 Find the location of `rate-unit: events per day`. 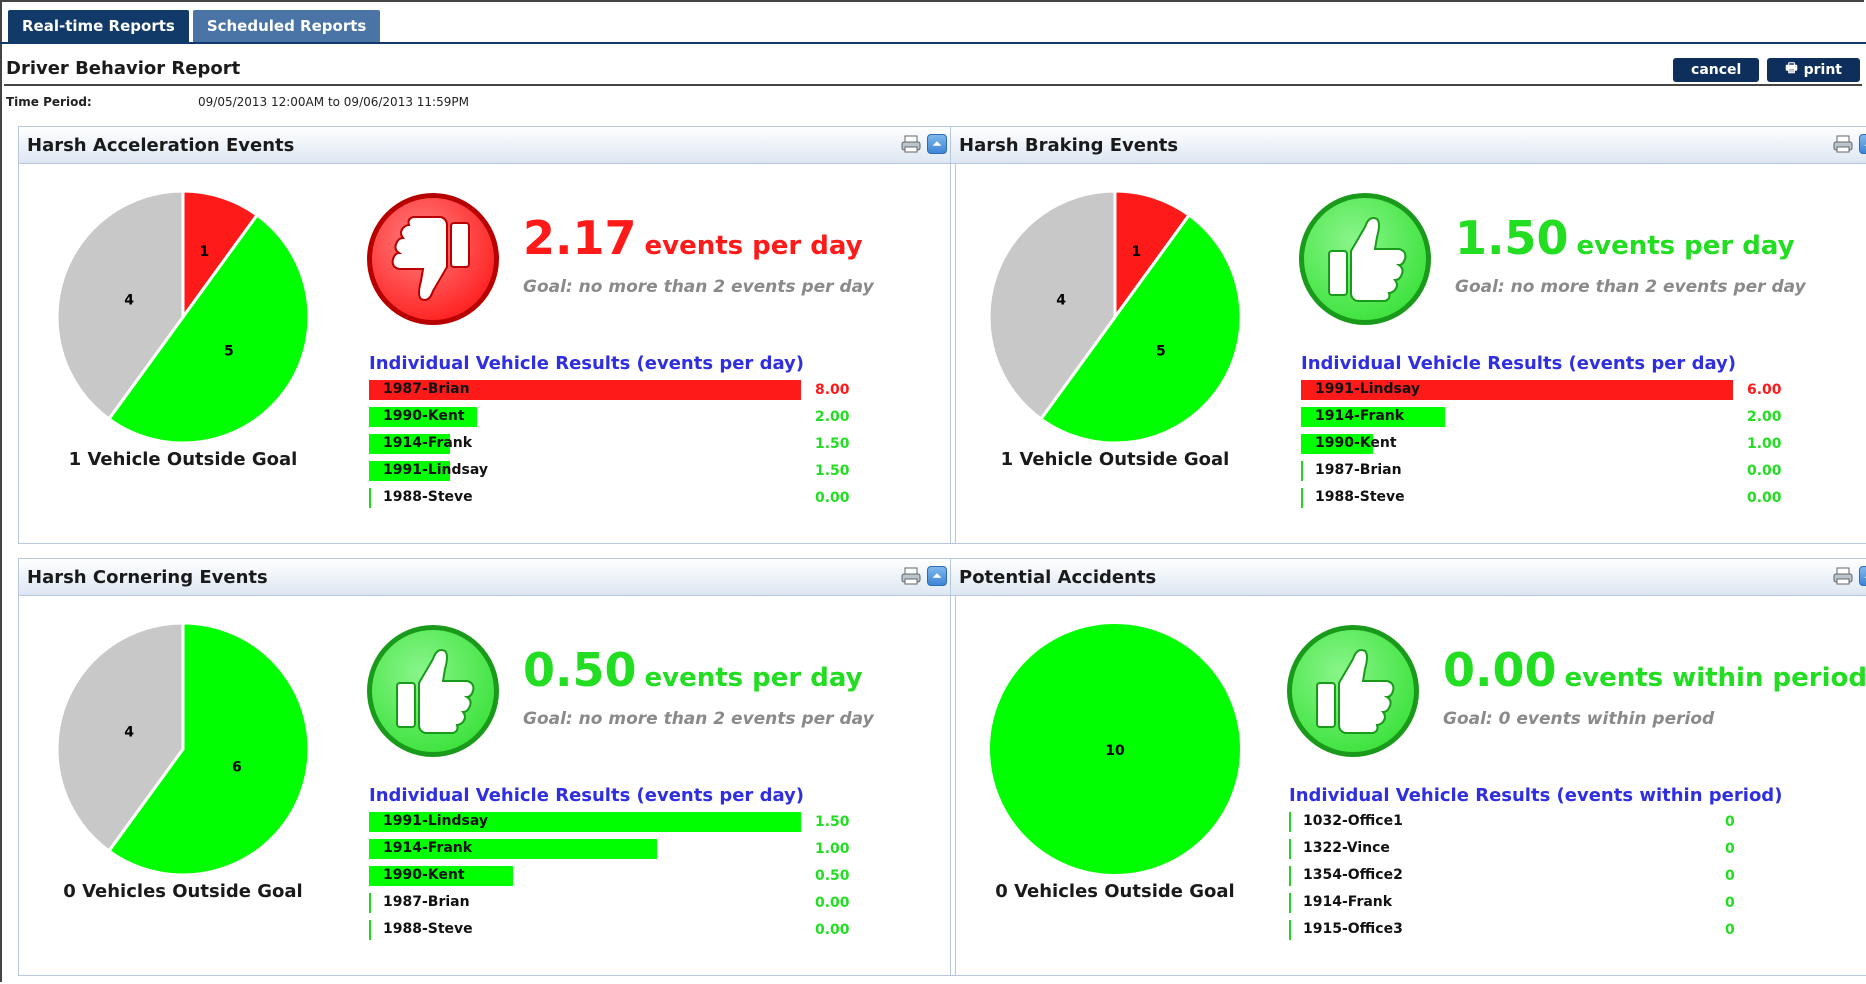

rate-unit: events per day is located at coordinates (753, 246).